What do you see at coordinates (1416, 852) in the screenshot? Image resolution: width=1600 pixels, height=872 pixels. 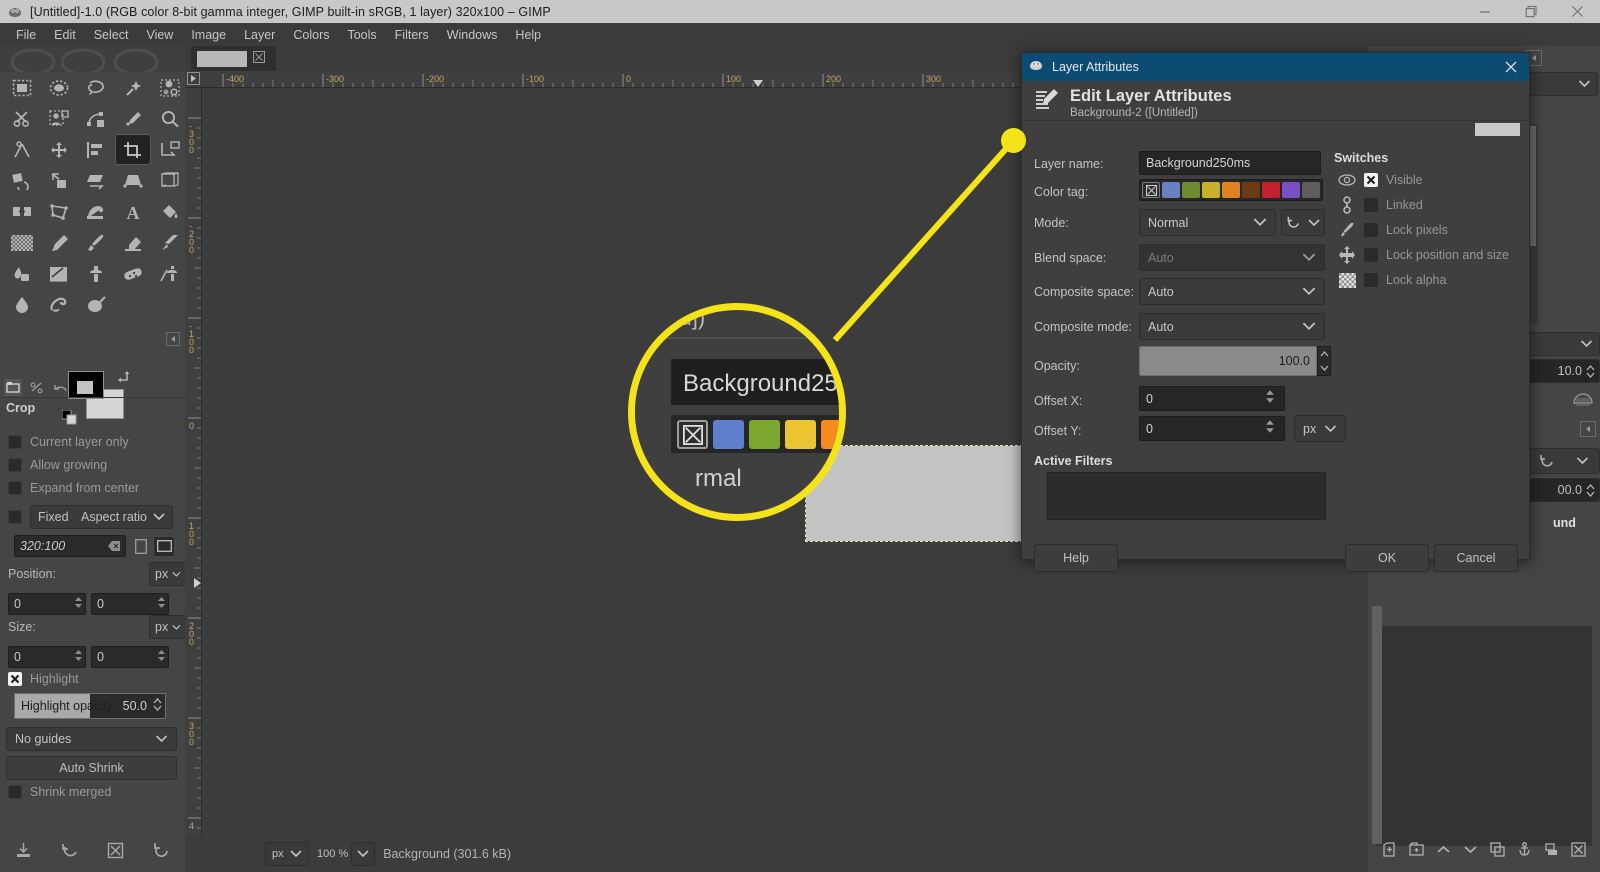 I see `new-layer-group-icon` at bounding box center [1416, 852].